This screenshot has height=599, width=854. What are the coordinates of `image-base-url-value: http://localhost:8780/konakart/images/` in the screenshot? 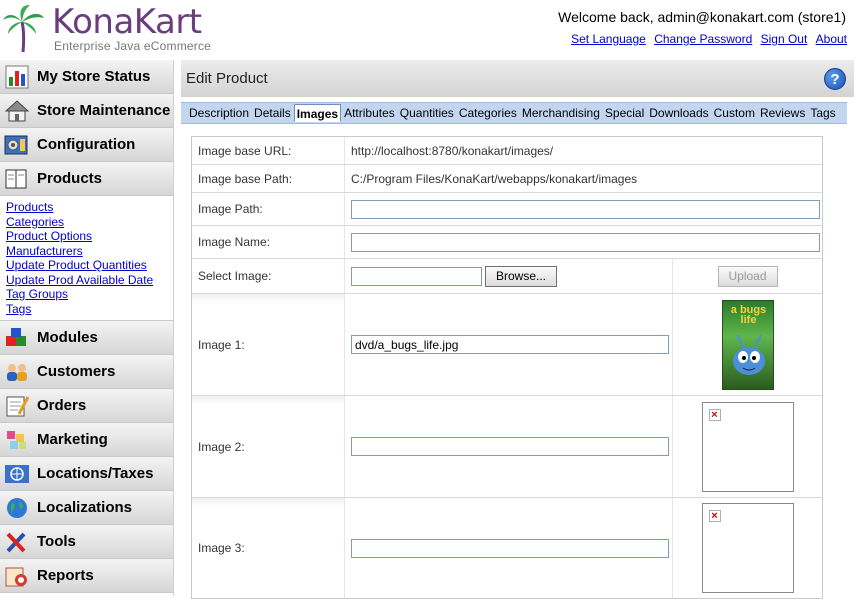 It's located at (452, 150).